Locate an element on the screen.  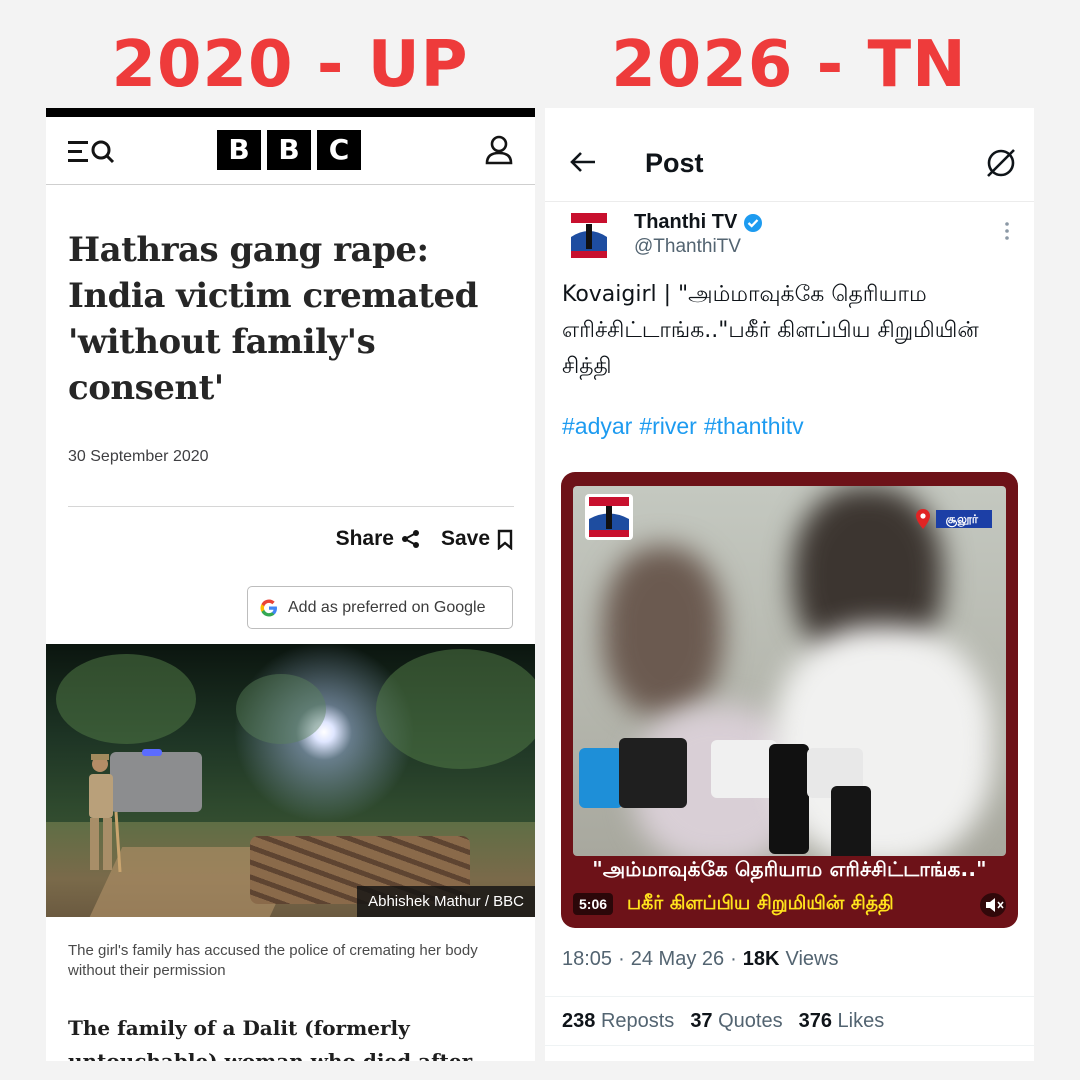
account-name-label: Thanthi TV is located at coordinates (686, 222).